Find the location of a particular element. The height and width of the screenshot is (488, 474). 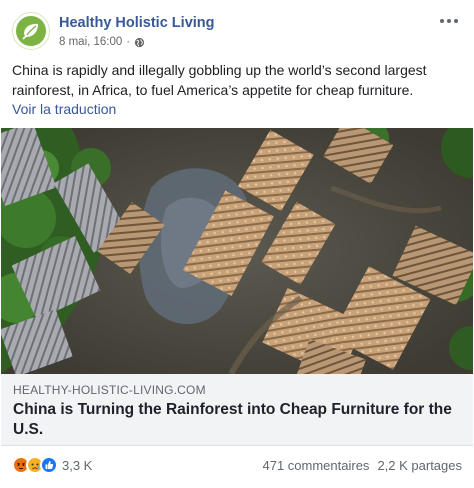

page-avatar is located at coordinates (31, 31).